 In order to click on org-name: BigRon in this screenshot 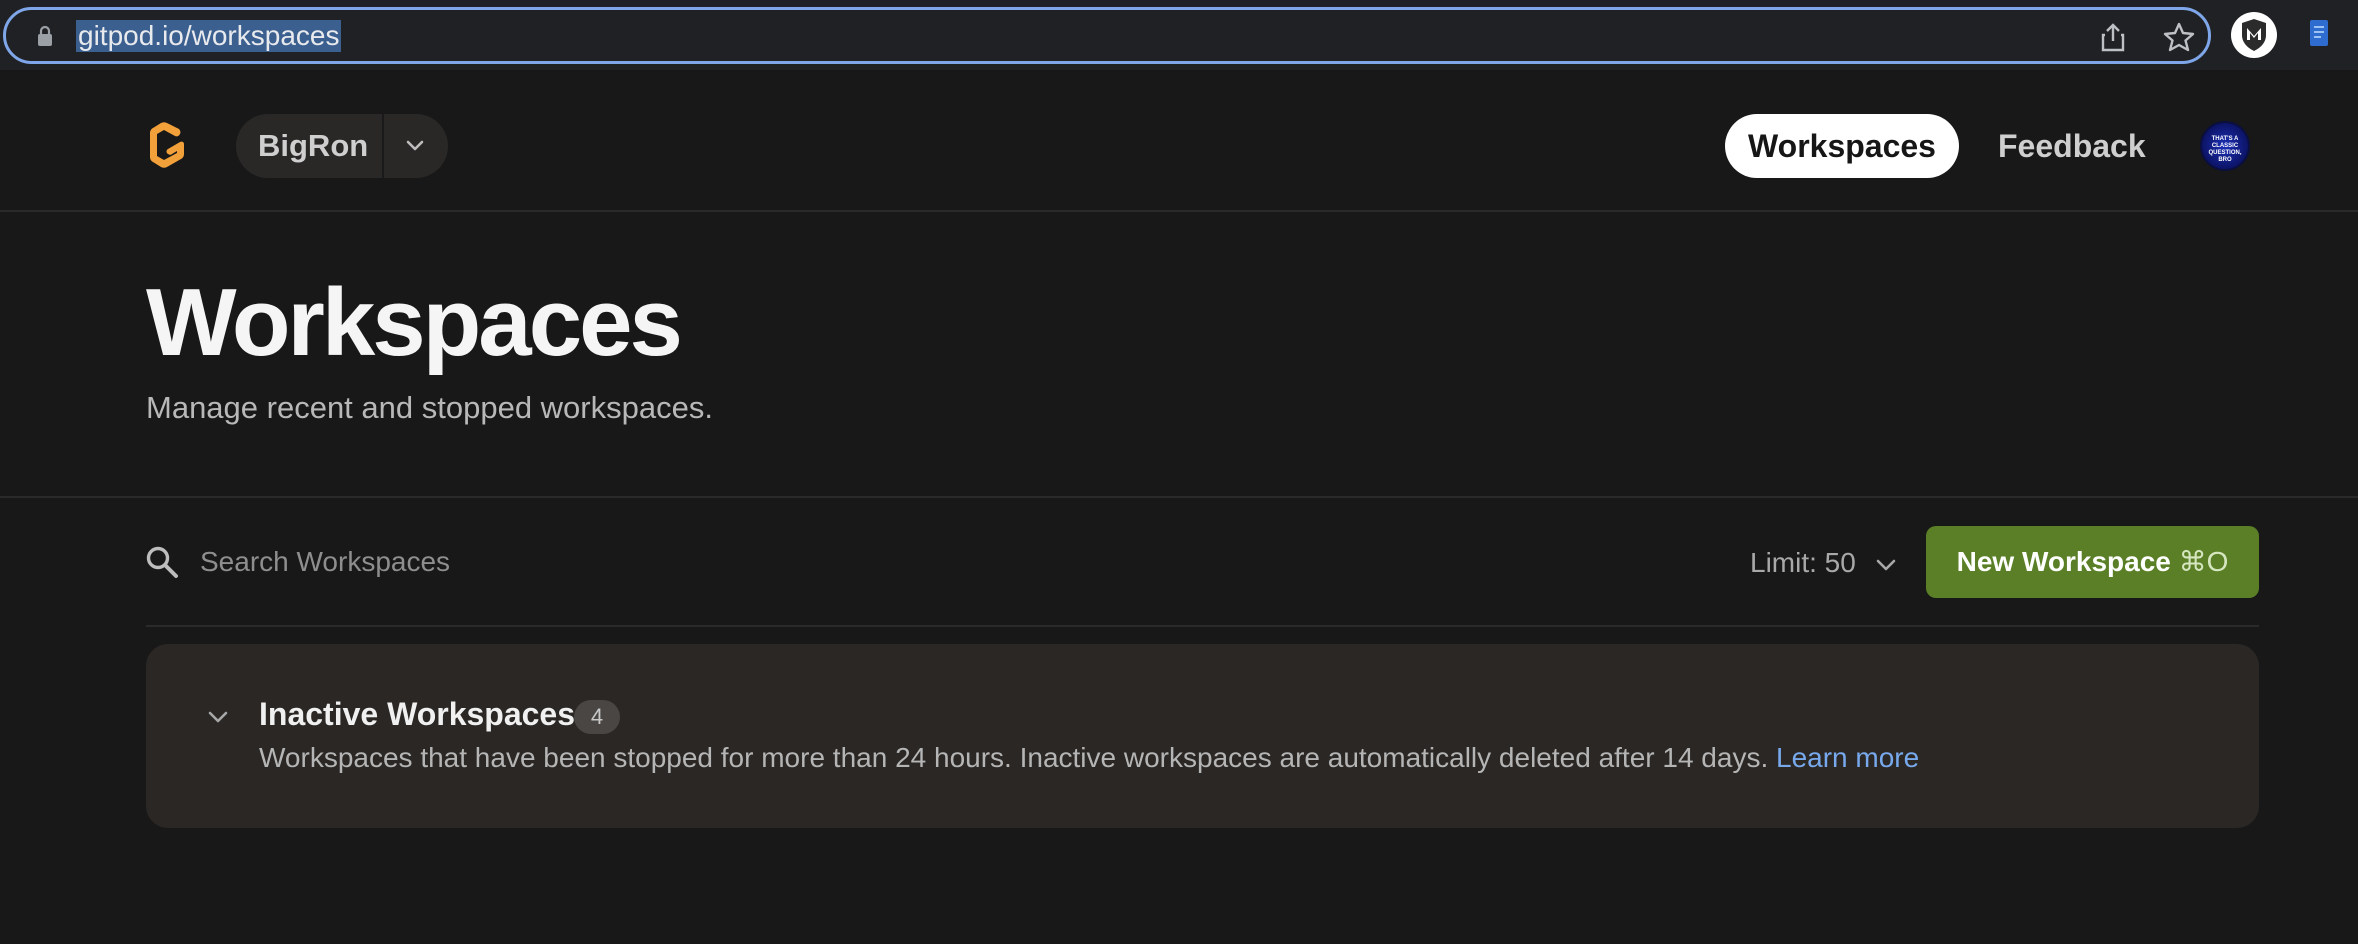, I will do `click(313, 146)`.